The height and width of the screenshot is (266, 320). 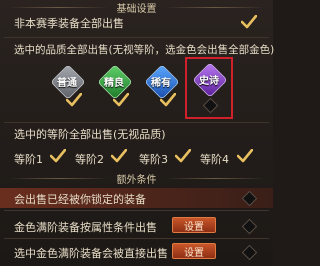 I want to click on tier-3-checkbox, so click(x=183, y=155).